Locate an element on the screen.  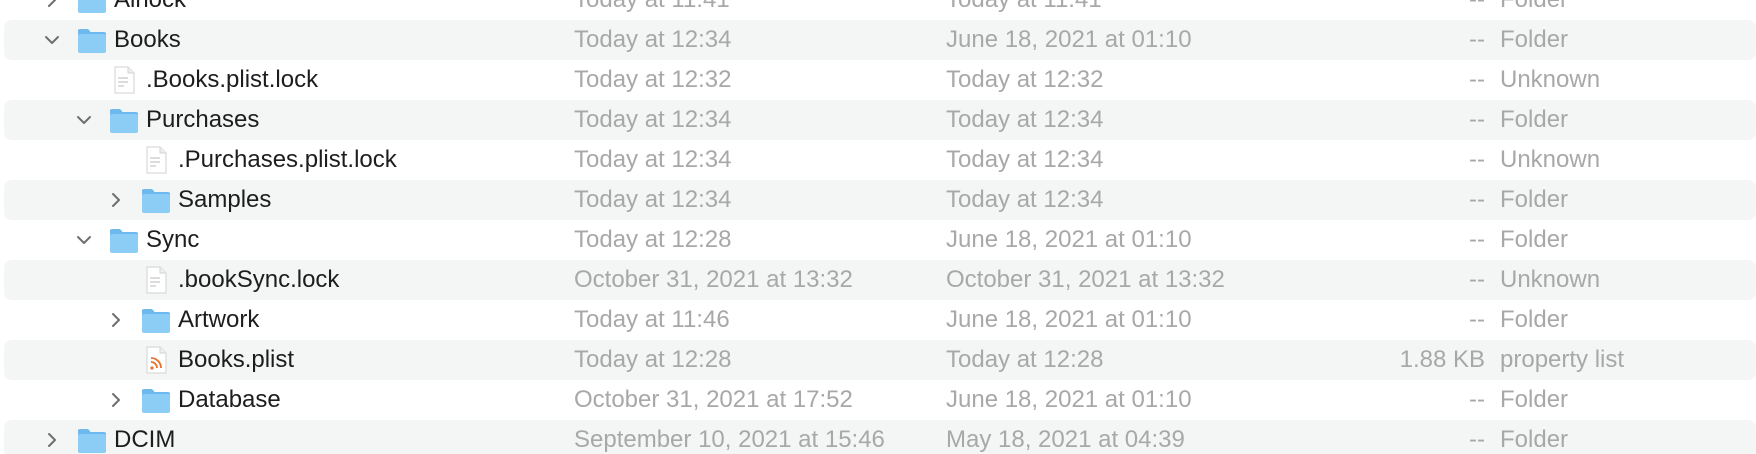
property-list-icon is located at coordinates (156, 360).